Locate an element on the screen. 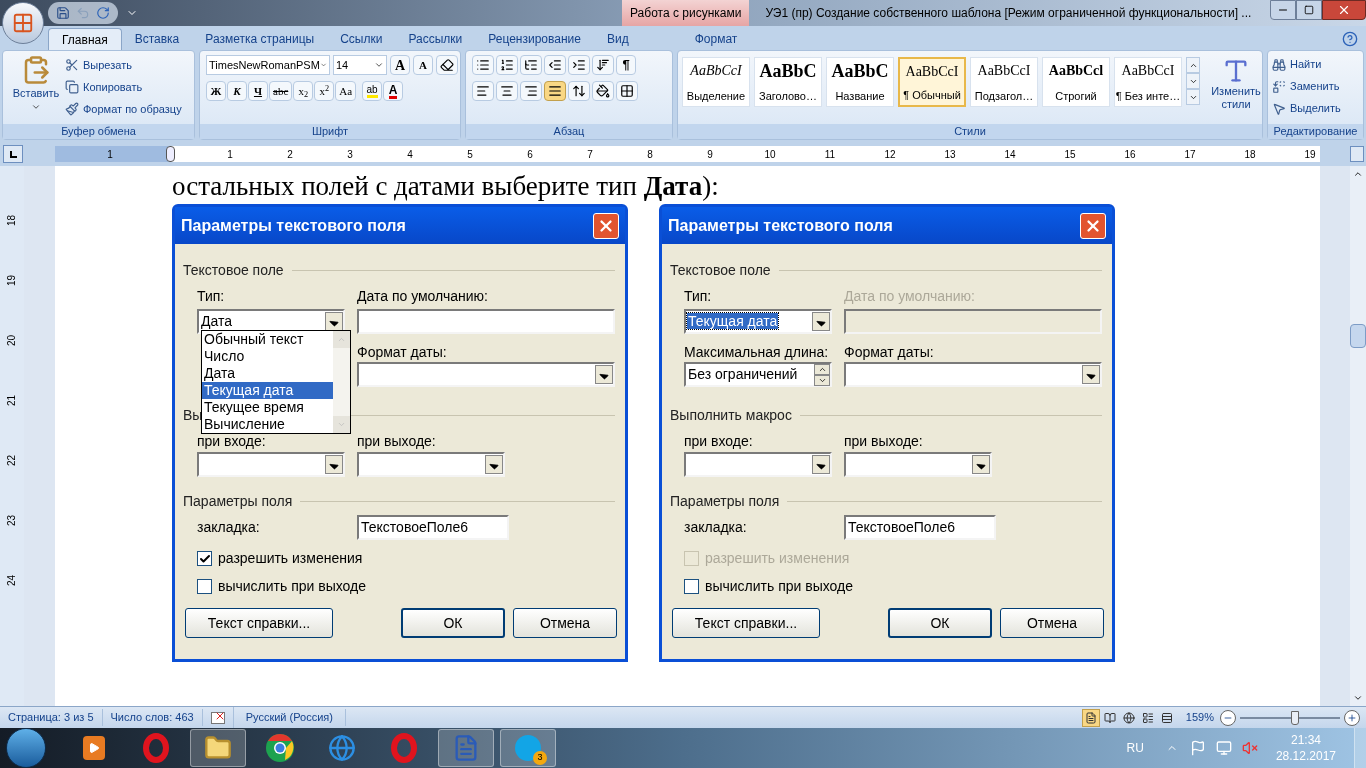  save-icon is located at coordinates (63, 13).